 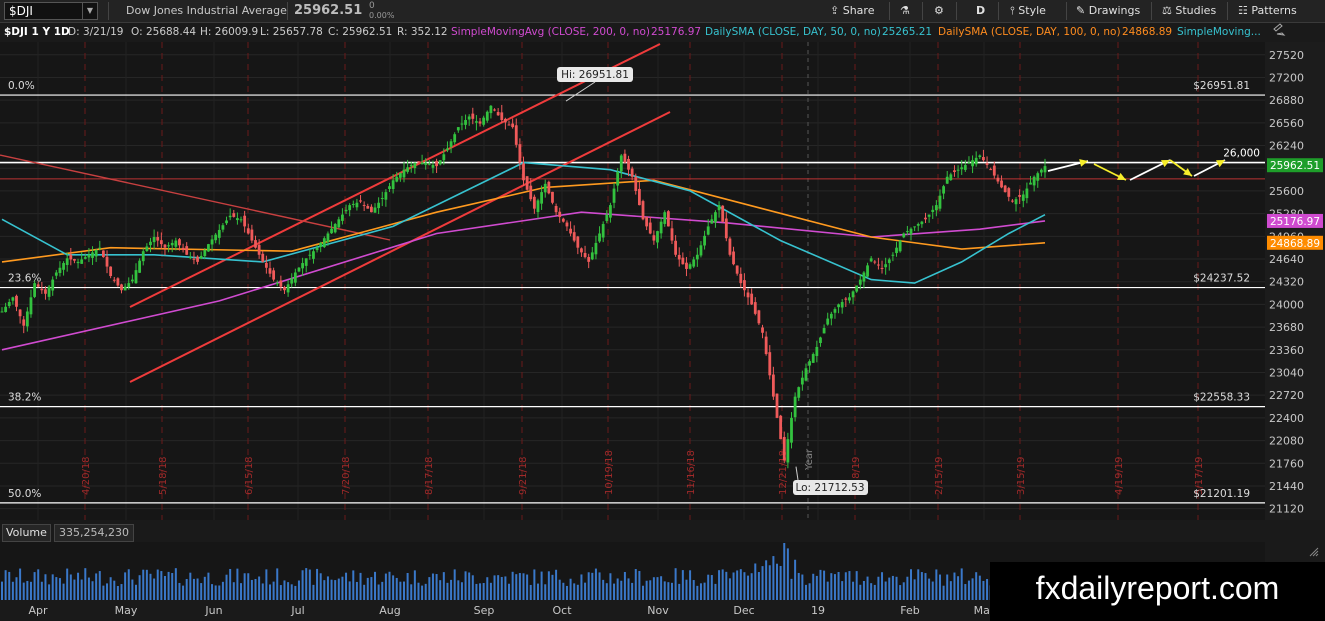 I want to click on y-tick-label: 21120, so click(x=1286, y=509).